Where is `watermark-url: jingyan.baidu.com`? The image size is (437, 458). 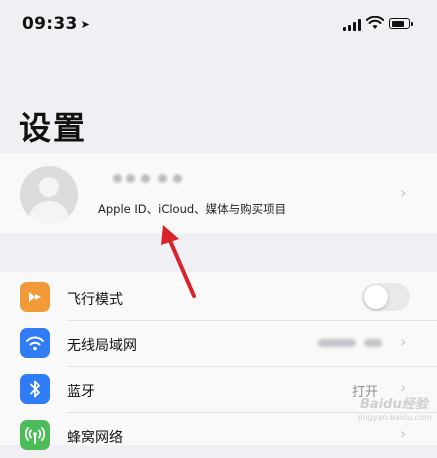
watermark-url: jingyan.baidu.com is located at coordinates (395, 417).